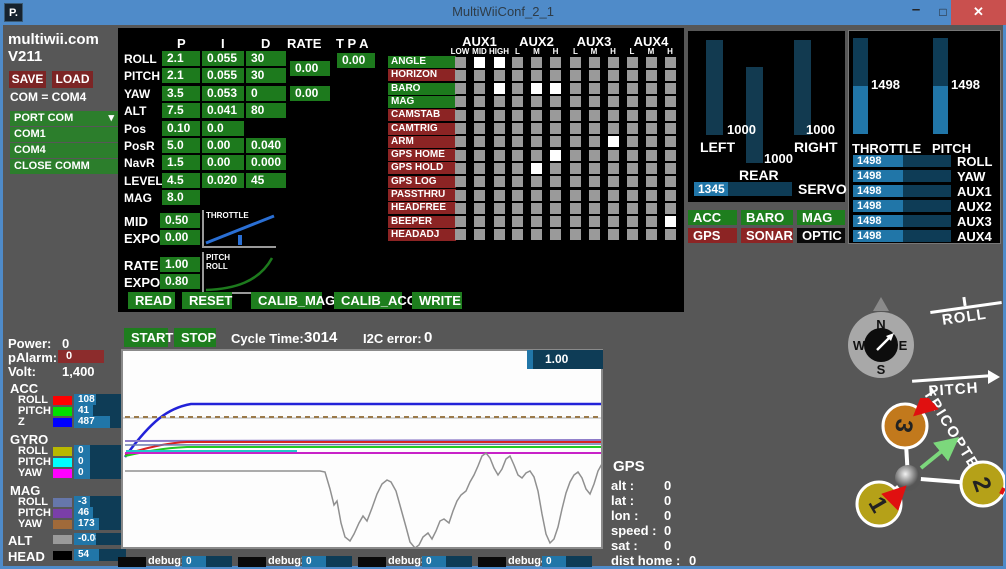 The width and height of the screenshot is (1006, 569). What do you see at coordinates (437, 300) in the screenshot?
I see `write-button: WRITE` at bounding box center [437, 300].